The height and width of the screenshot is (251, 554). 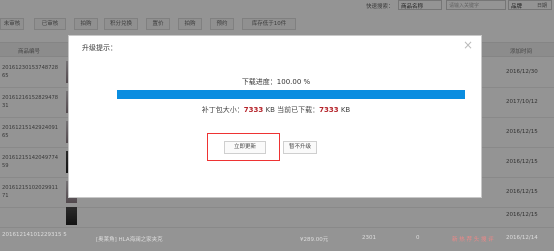 I want to click on row-stock: 2301, so click(x=369, y=238).